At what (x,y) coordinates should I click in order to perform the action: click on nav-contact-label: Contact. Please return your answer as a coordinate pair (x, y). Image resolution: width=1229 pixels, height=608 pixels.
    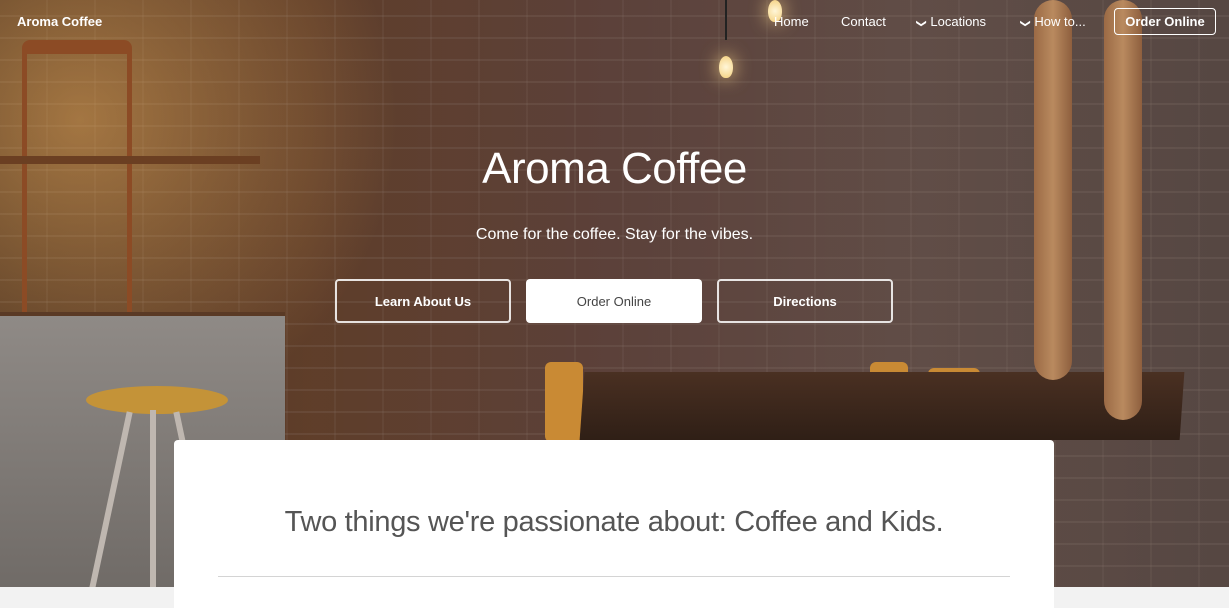
    Looking at the image, I should click on (863, 21).